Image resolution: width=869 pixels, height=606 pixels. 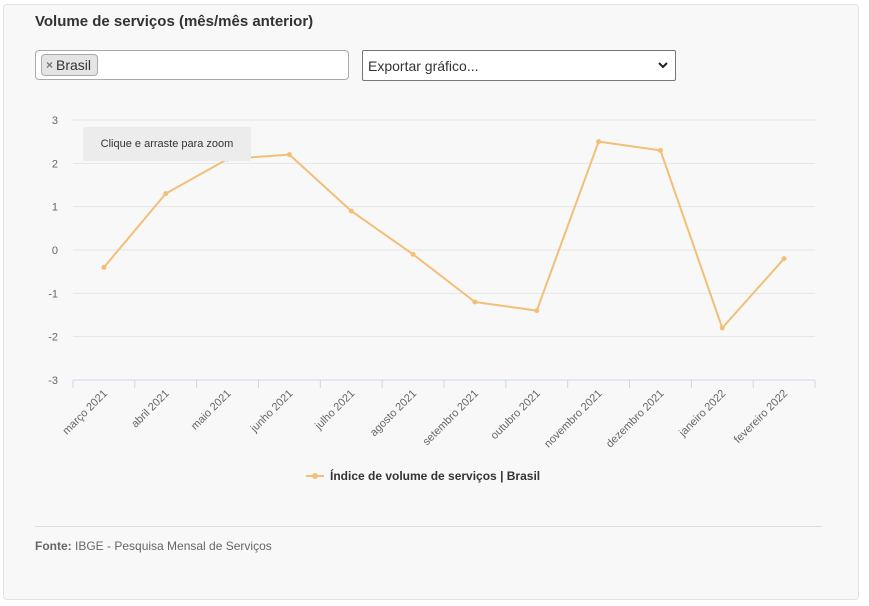 I want to click on y-tick-label: 2, so click(x=55, y=164).